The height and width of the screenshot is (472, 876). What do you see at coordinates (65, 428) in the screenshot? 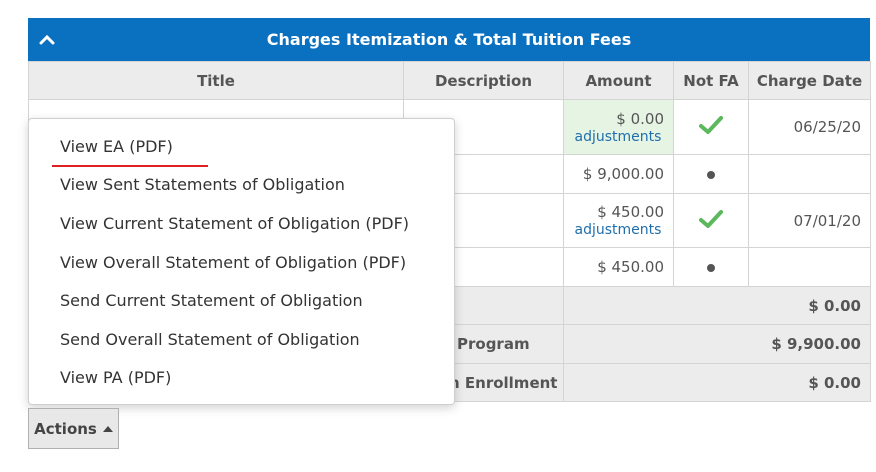
I see `actions-button-label: Actions` at bounding box center [65, 428].